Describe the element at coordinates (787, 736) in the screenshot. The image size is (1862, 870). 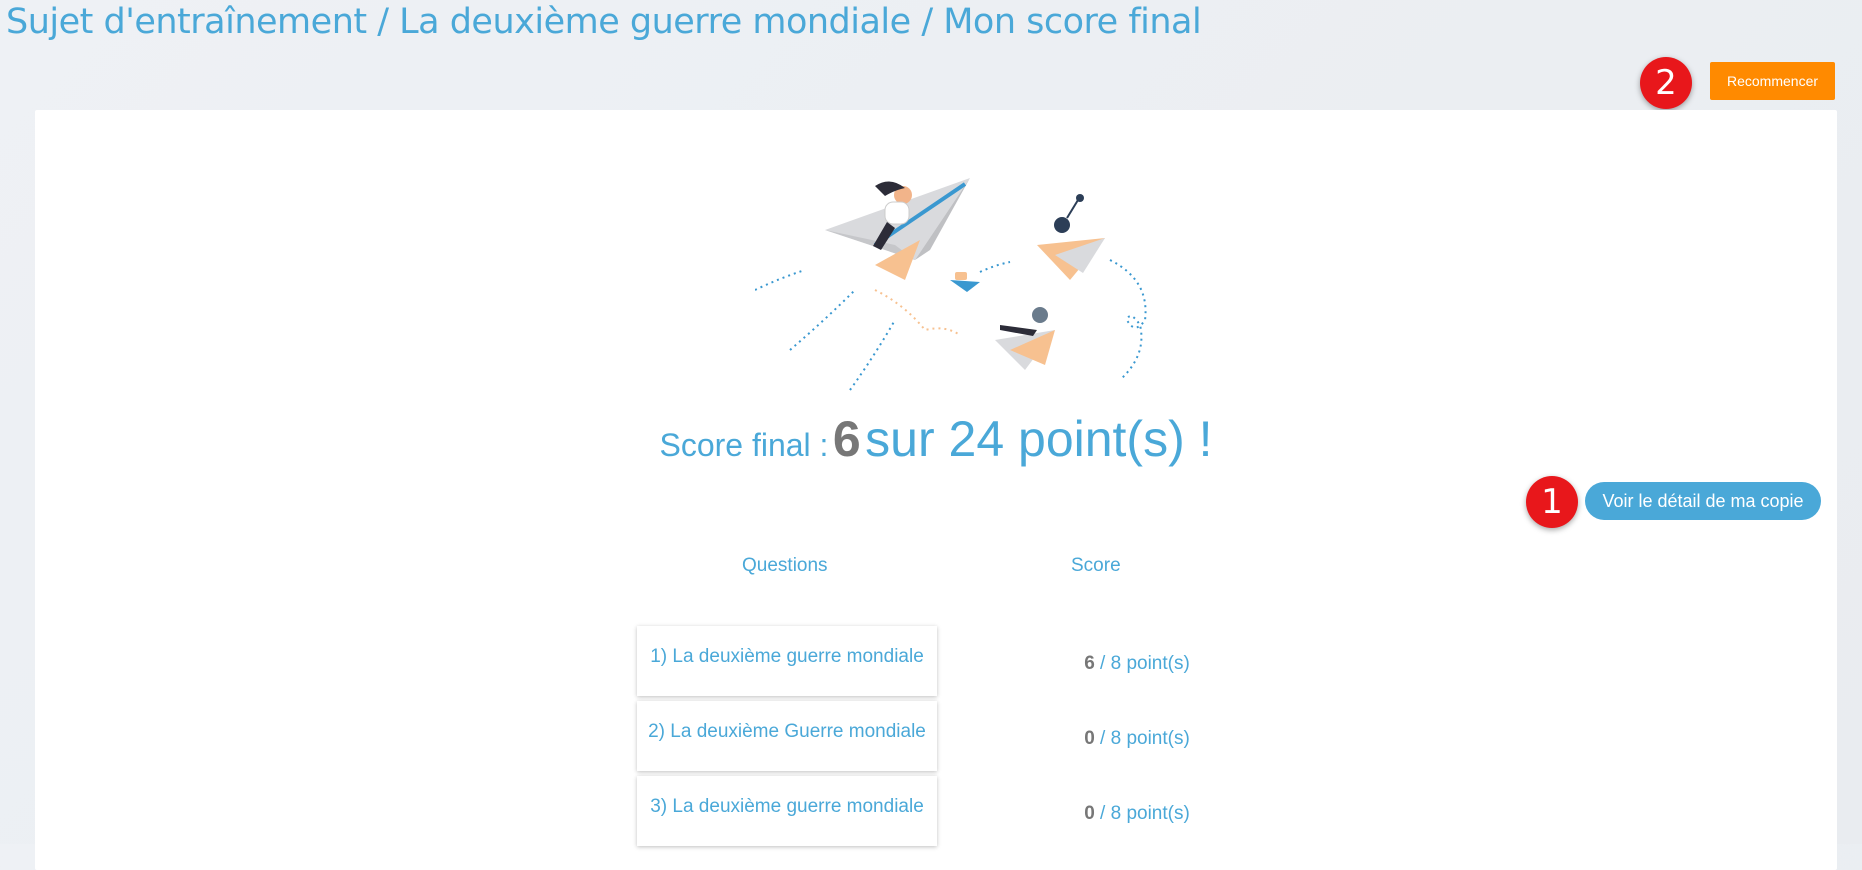
I see `question-row-2: 2) La deuxième Guerre mondiale` at that location.